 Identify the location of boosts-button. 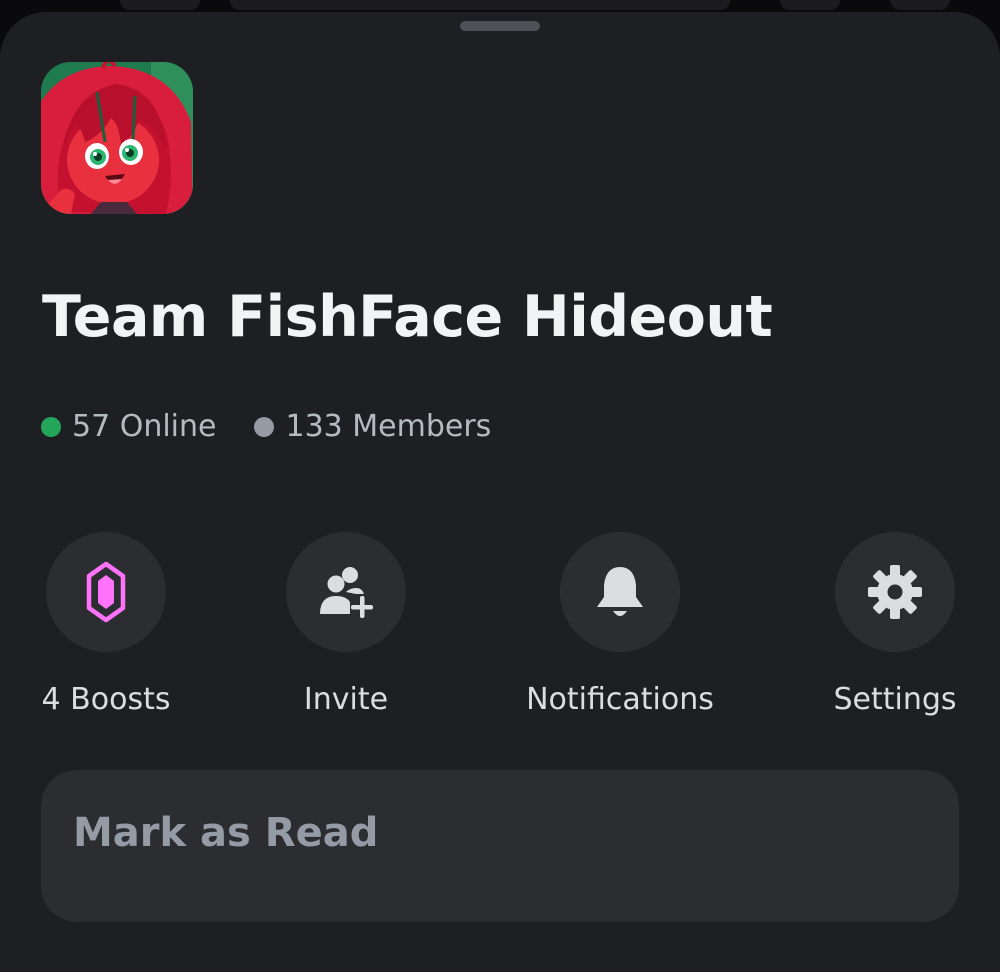
(106, 592).